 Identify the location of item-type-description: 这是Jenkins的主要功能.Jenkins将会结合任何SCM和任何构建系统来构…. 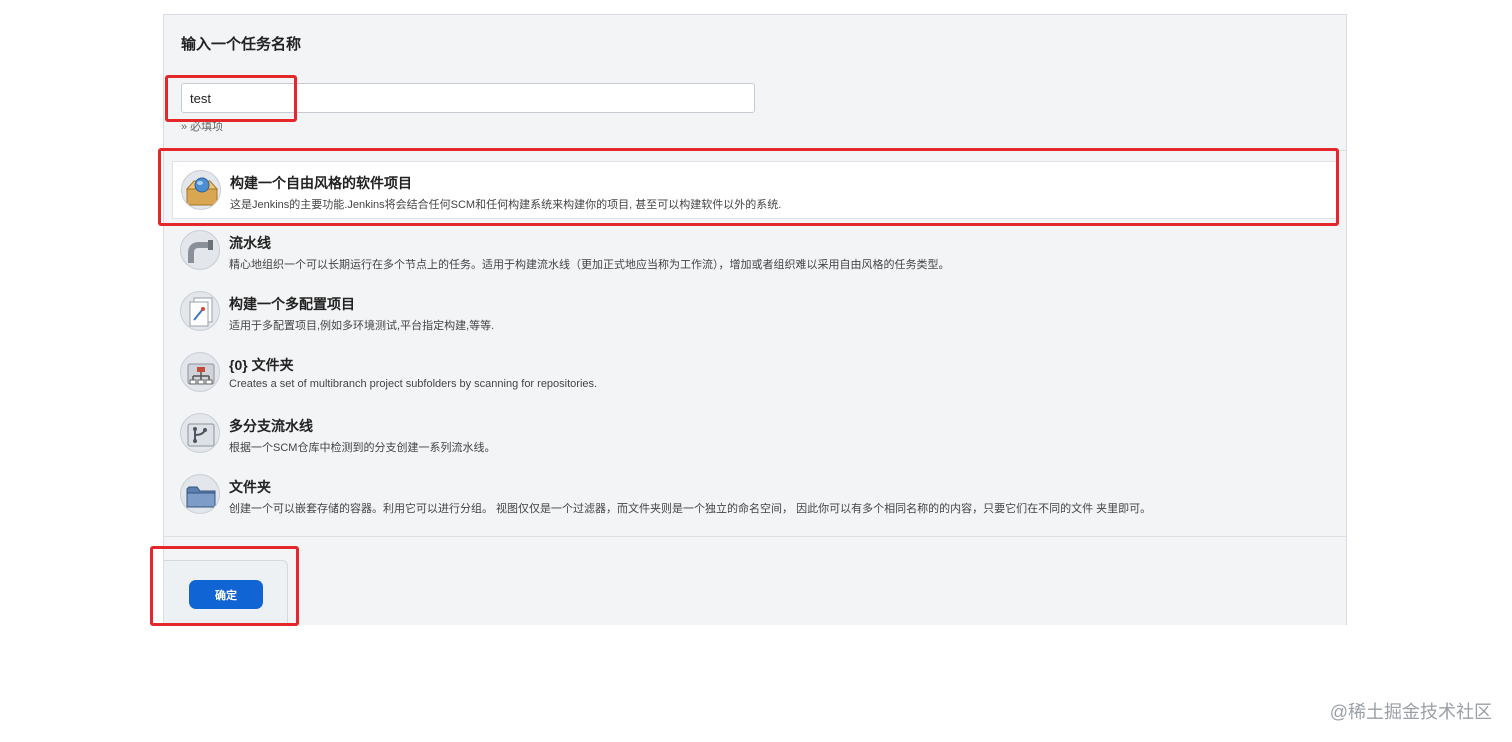
(506, 205).